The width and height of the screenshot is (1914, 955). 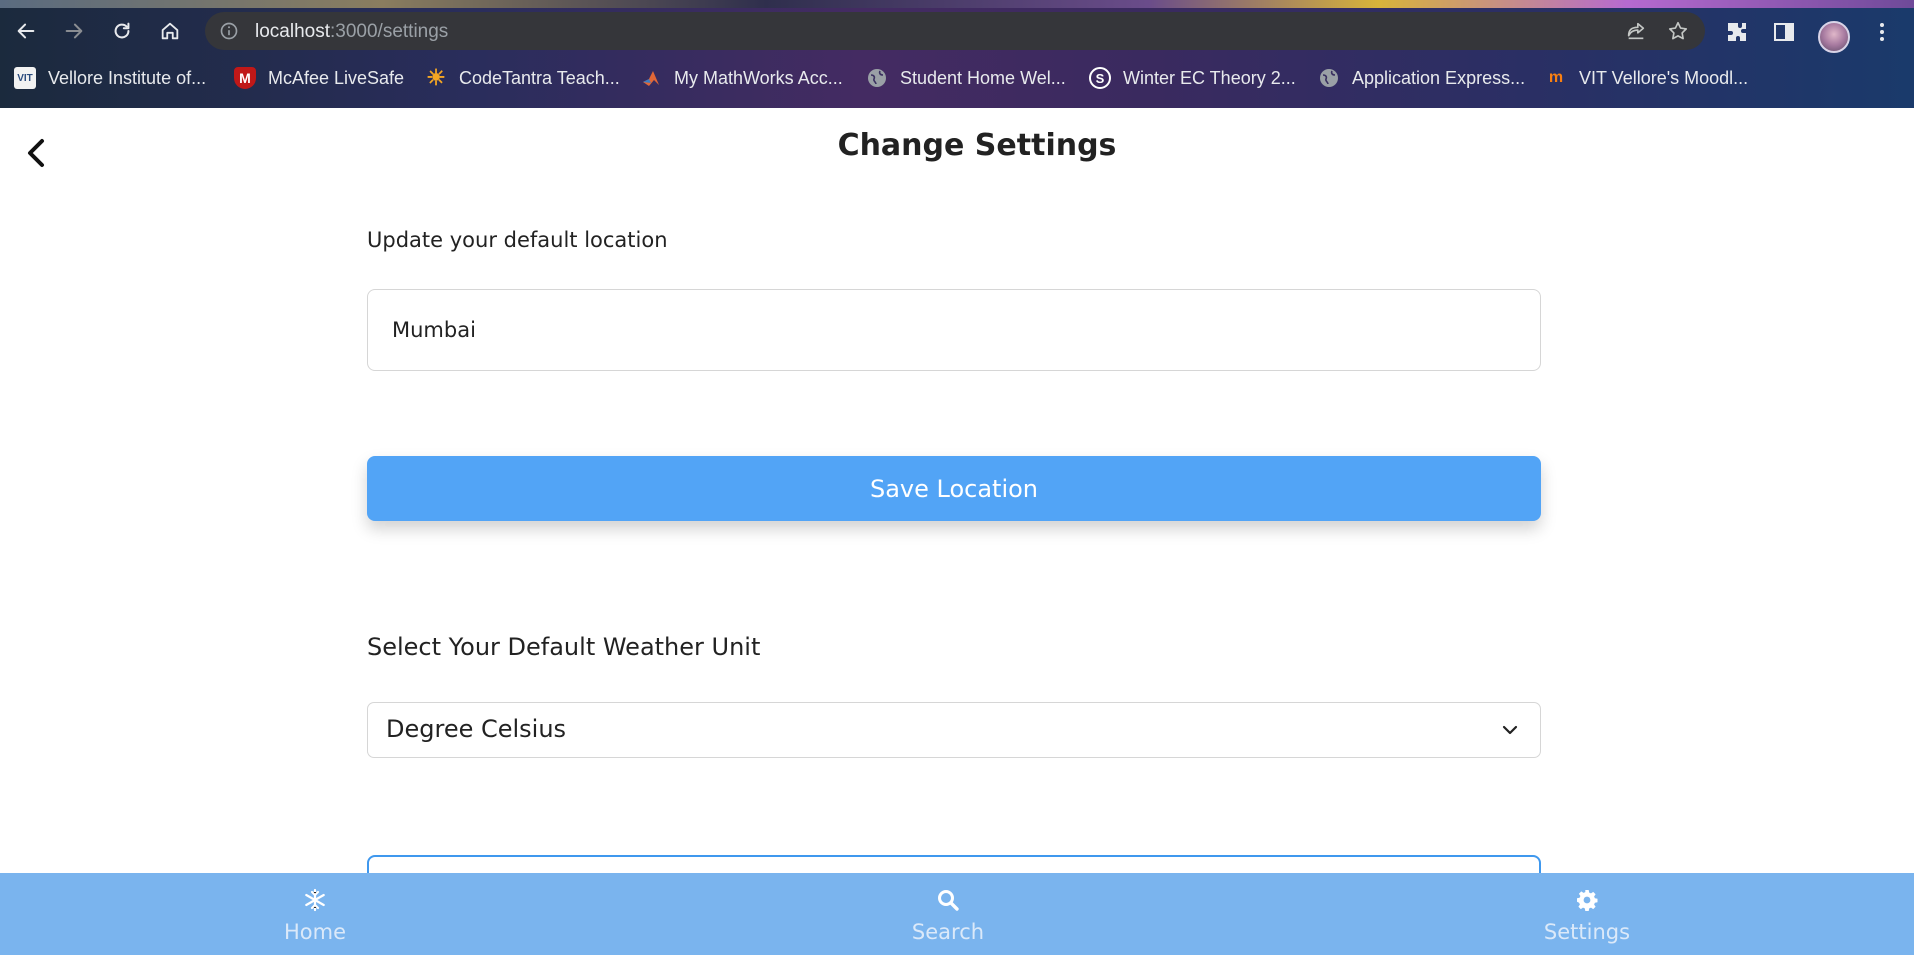 I want to click on bookmark-label: McAfee LiveSafe, so click(x=336, y=77).